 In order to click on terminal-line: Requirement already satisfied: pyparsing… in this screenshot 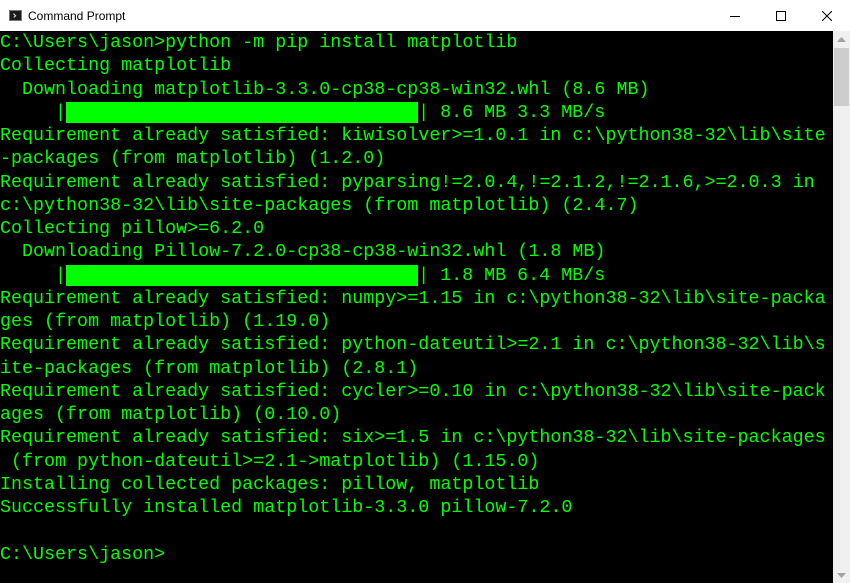, I will do `click(407, 182)`.